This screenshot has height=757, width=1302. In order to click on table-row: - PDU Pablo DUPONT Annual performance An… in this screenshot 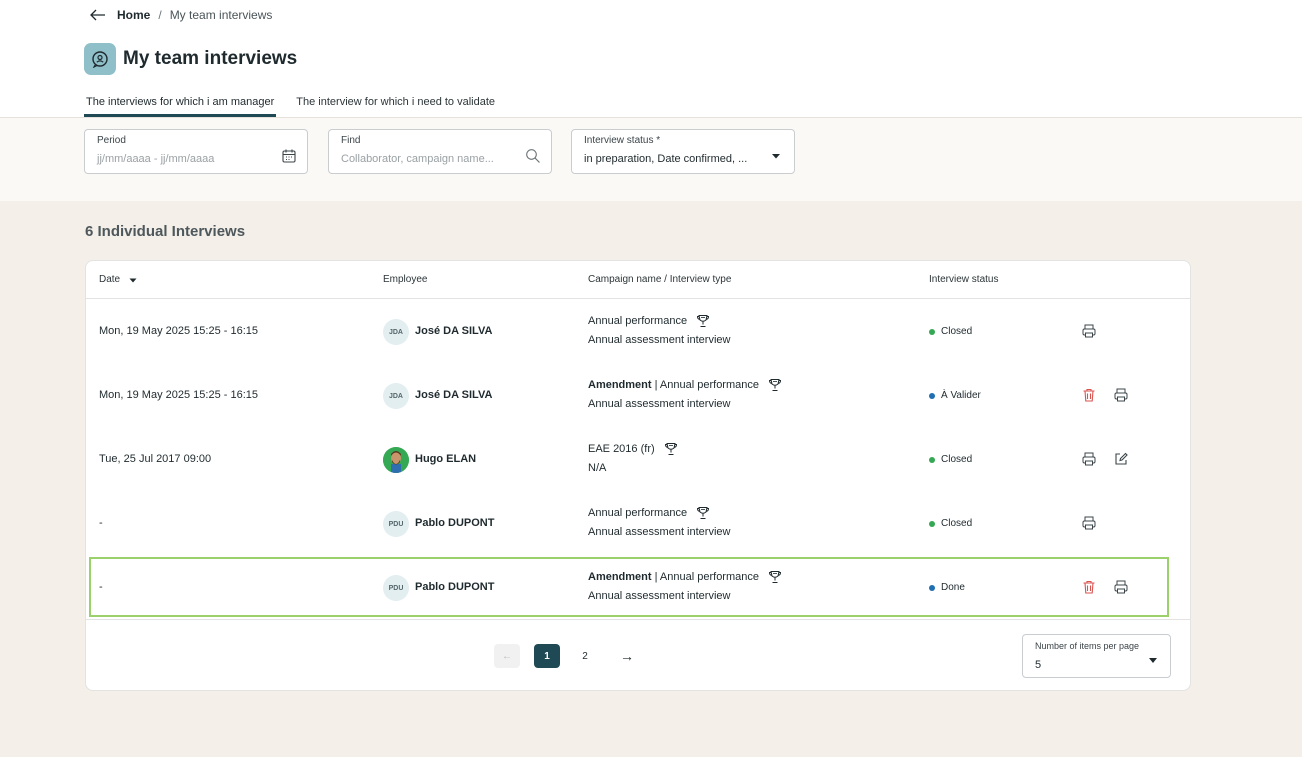, I will do `click(638, 523)`.